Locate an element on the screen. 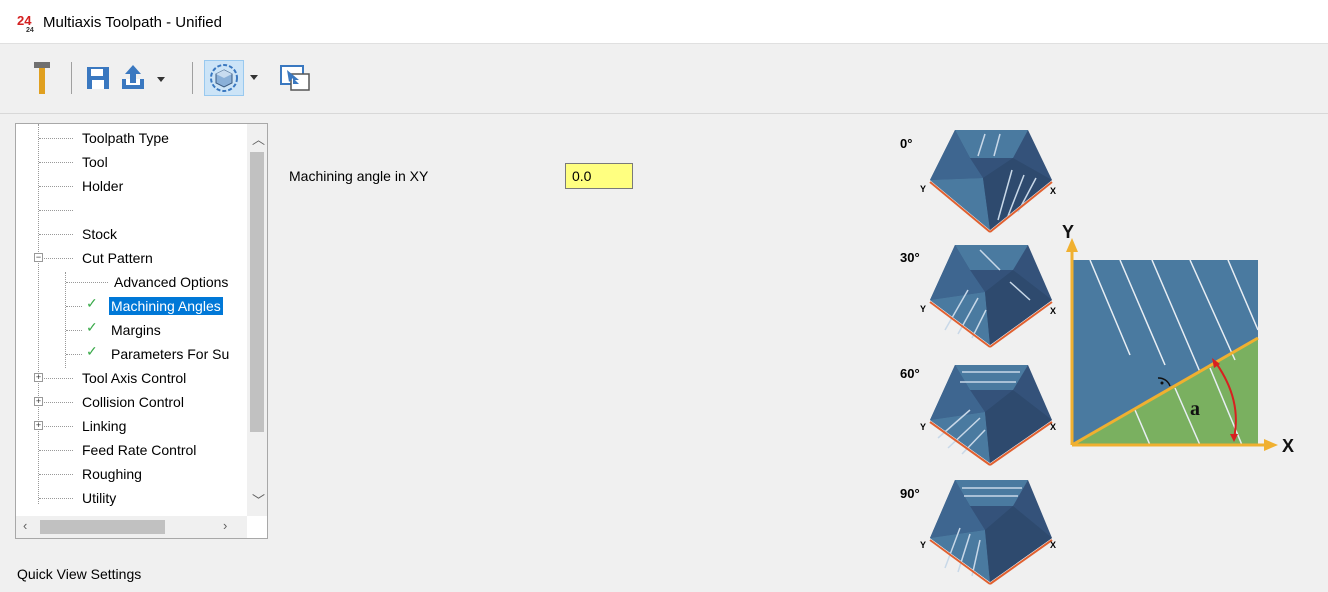 This screenshot has width=1328, height=592. tree-item-holder: Holder is located at coordinates (102, 186).